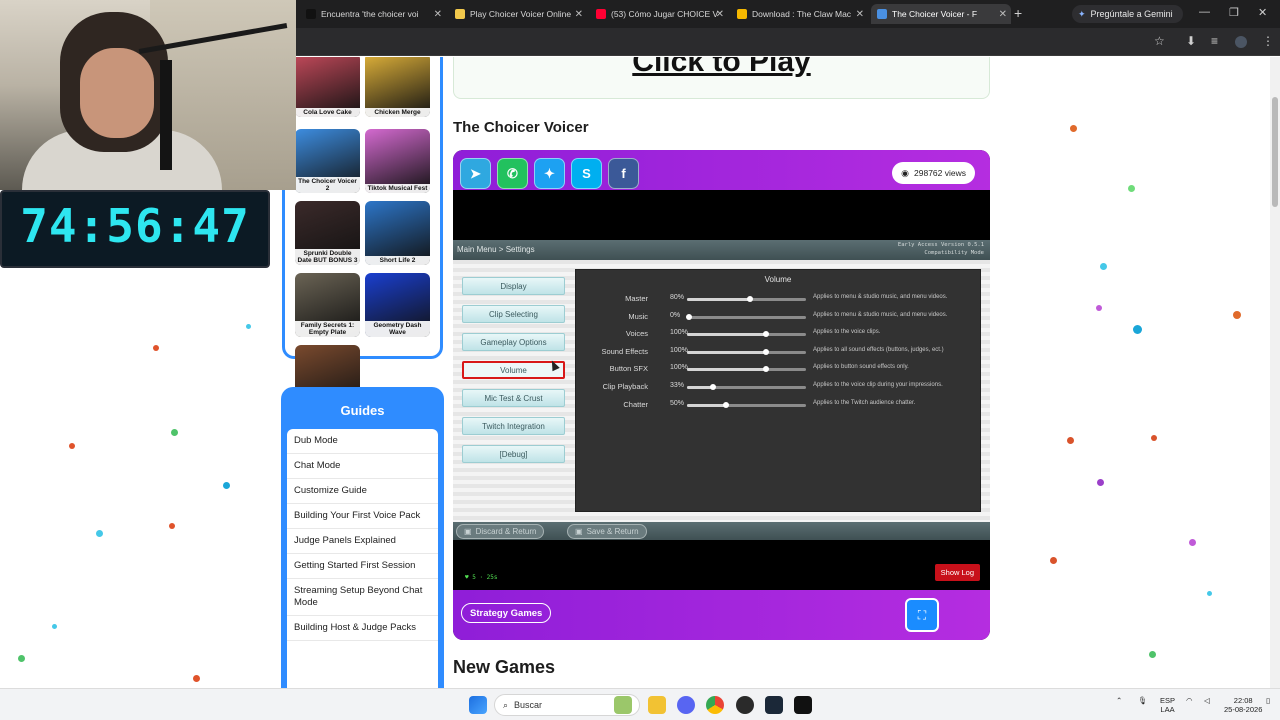 The width and height of the screenshot is (1280, 720). What do you see at coordinates (1018, 13) in the screenshot?
I see `new-tab-button: +` at bounding box center [1018, 13].